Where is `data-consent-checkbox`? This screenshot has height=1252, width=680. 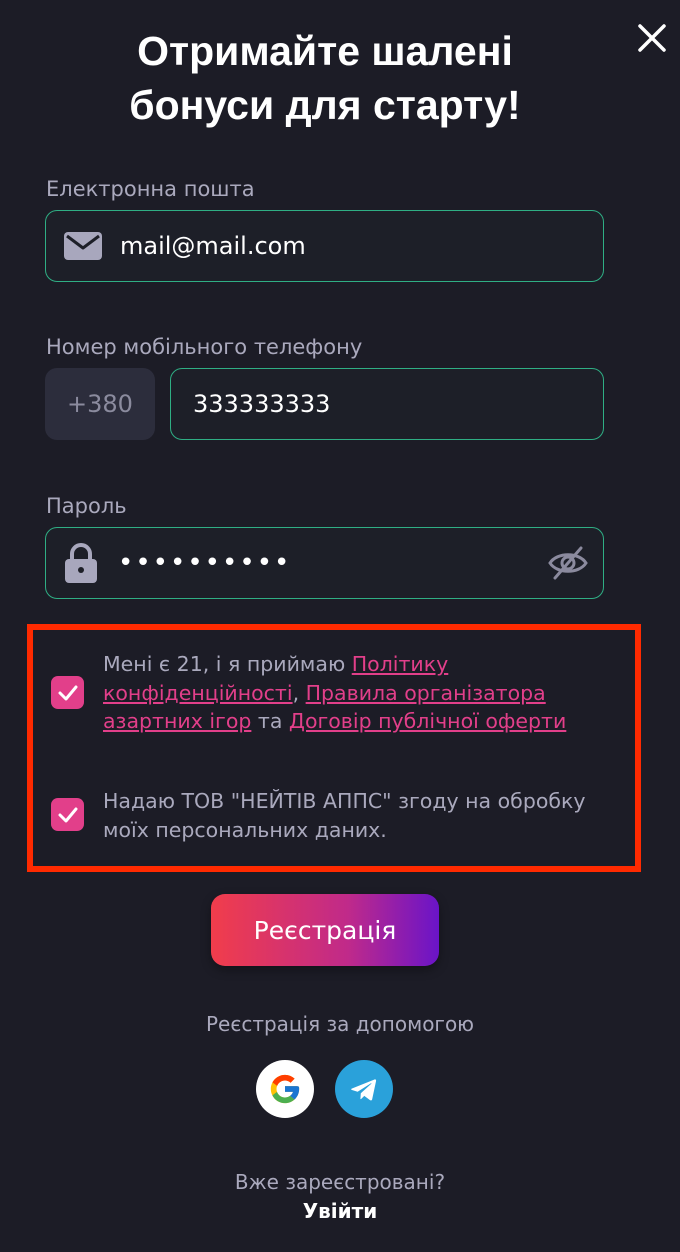
data-consent-checkbox is located at coordinates (67, 814).